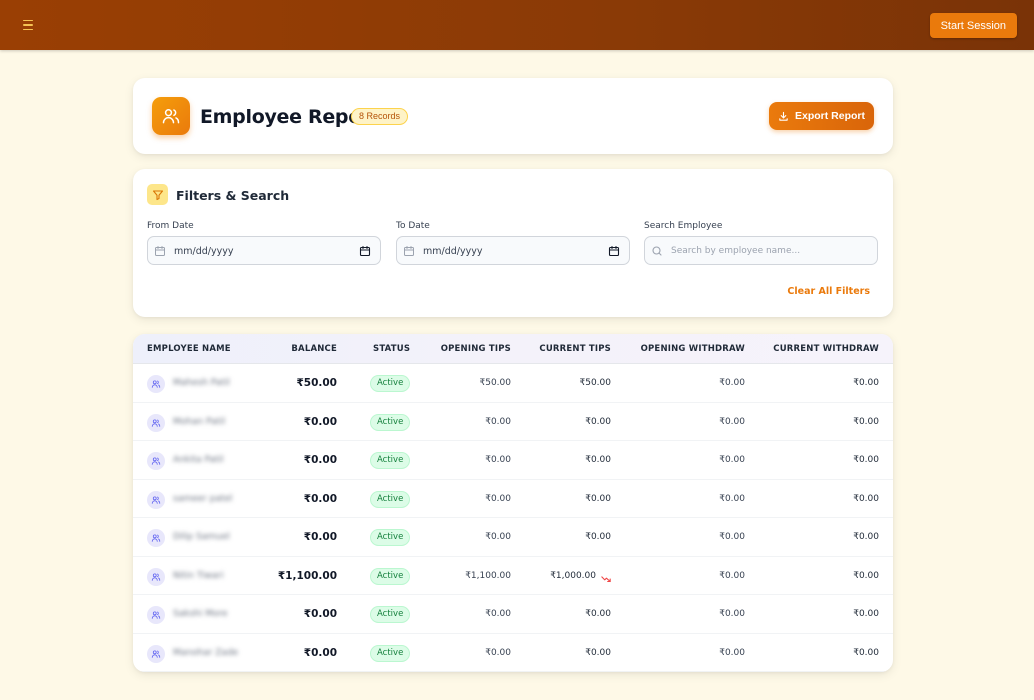 This screenshot has width=1034, height=700. What do you see at coordinates (692, 349) in the screenshot?
I see `col-opening-withdraw: OPENING WITHDRAW` at bounding box center [692, 349].